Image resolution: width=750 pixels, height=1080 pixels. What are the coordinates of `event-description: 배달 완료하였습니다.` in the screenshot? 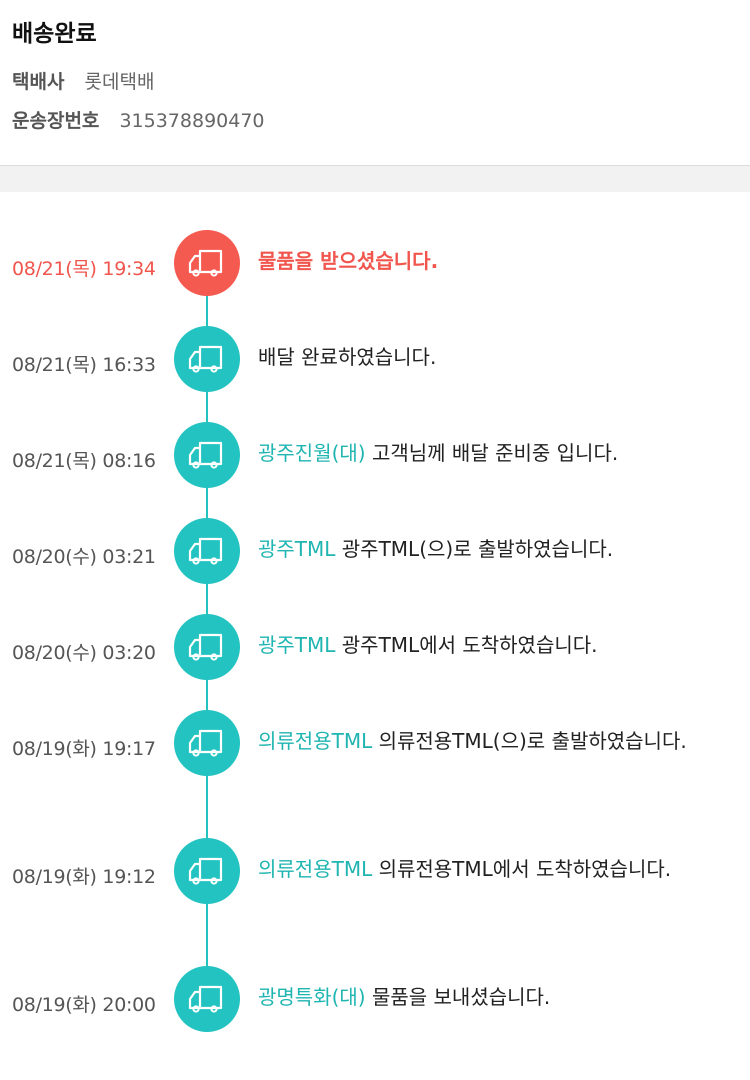 It's located at (347, 357).